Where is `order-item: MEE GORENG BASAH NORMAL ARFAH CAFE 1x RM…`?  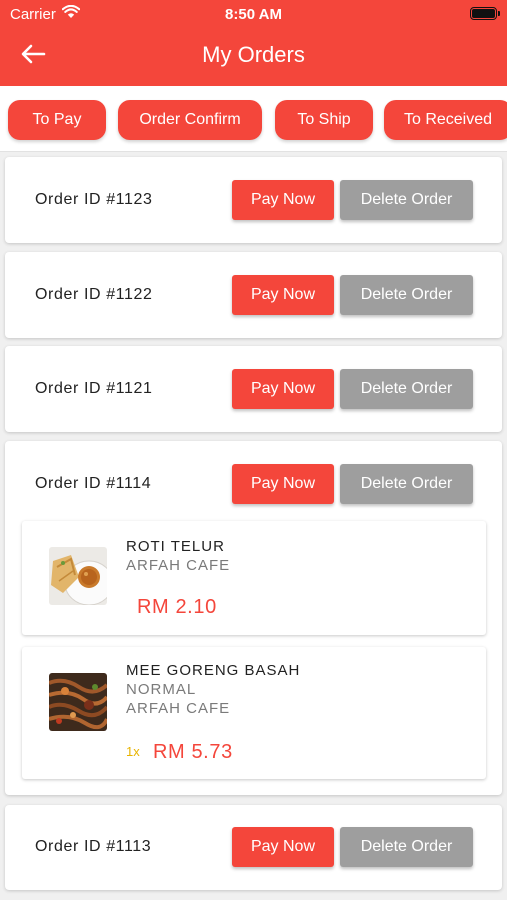 order-item: MEE GORENG BASAH NORMAL ARFAH CAFE 1x RM… is located at coordinates (254, 713).